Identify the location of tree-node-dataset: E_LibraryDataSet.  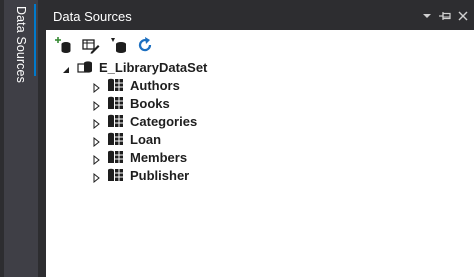
(134, 67).